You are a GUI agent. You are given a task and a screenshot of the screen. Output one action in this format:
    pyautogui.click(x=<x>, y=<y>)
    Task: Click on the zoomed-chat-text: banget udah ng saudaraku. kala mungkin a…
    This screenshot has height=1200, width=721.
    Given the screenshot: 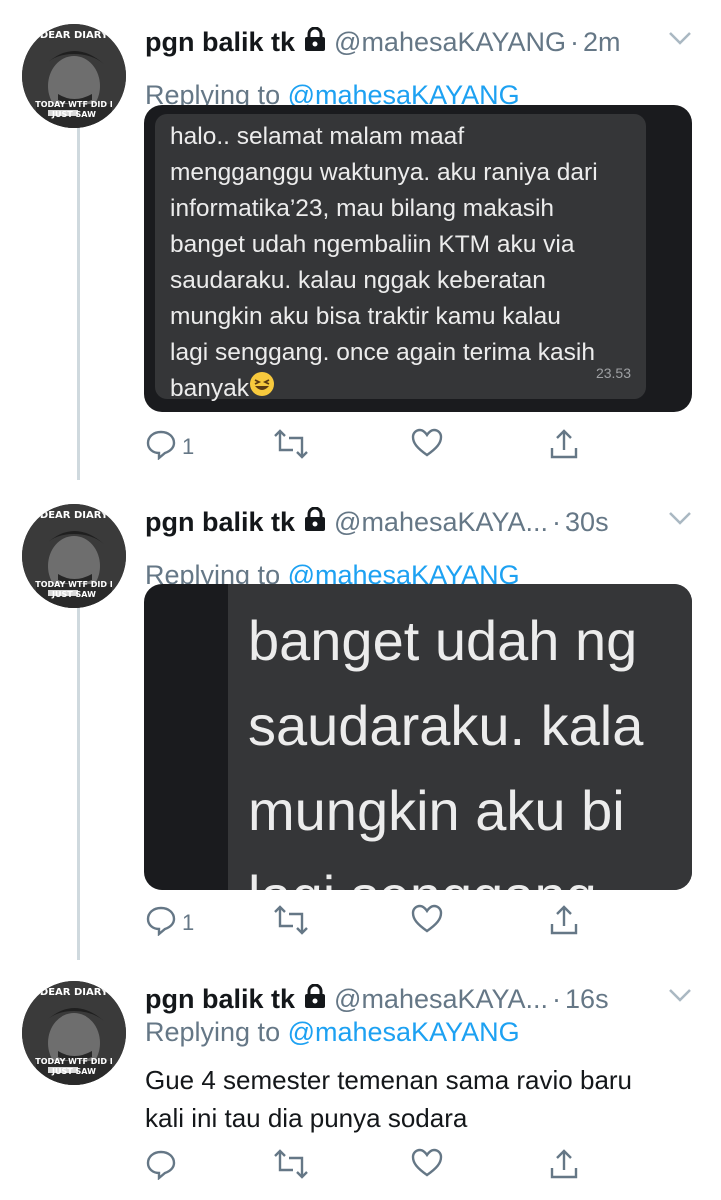 What is the action you would take?
    pyautogui.click(x=446, y=749)
    